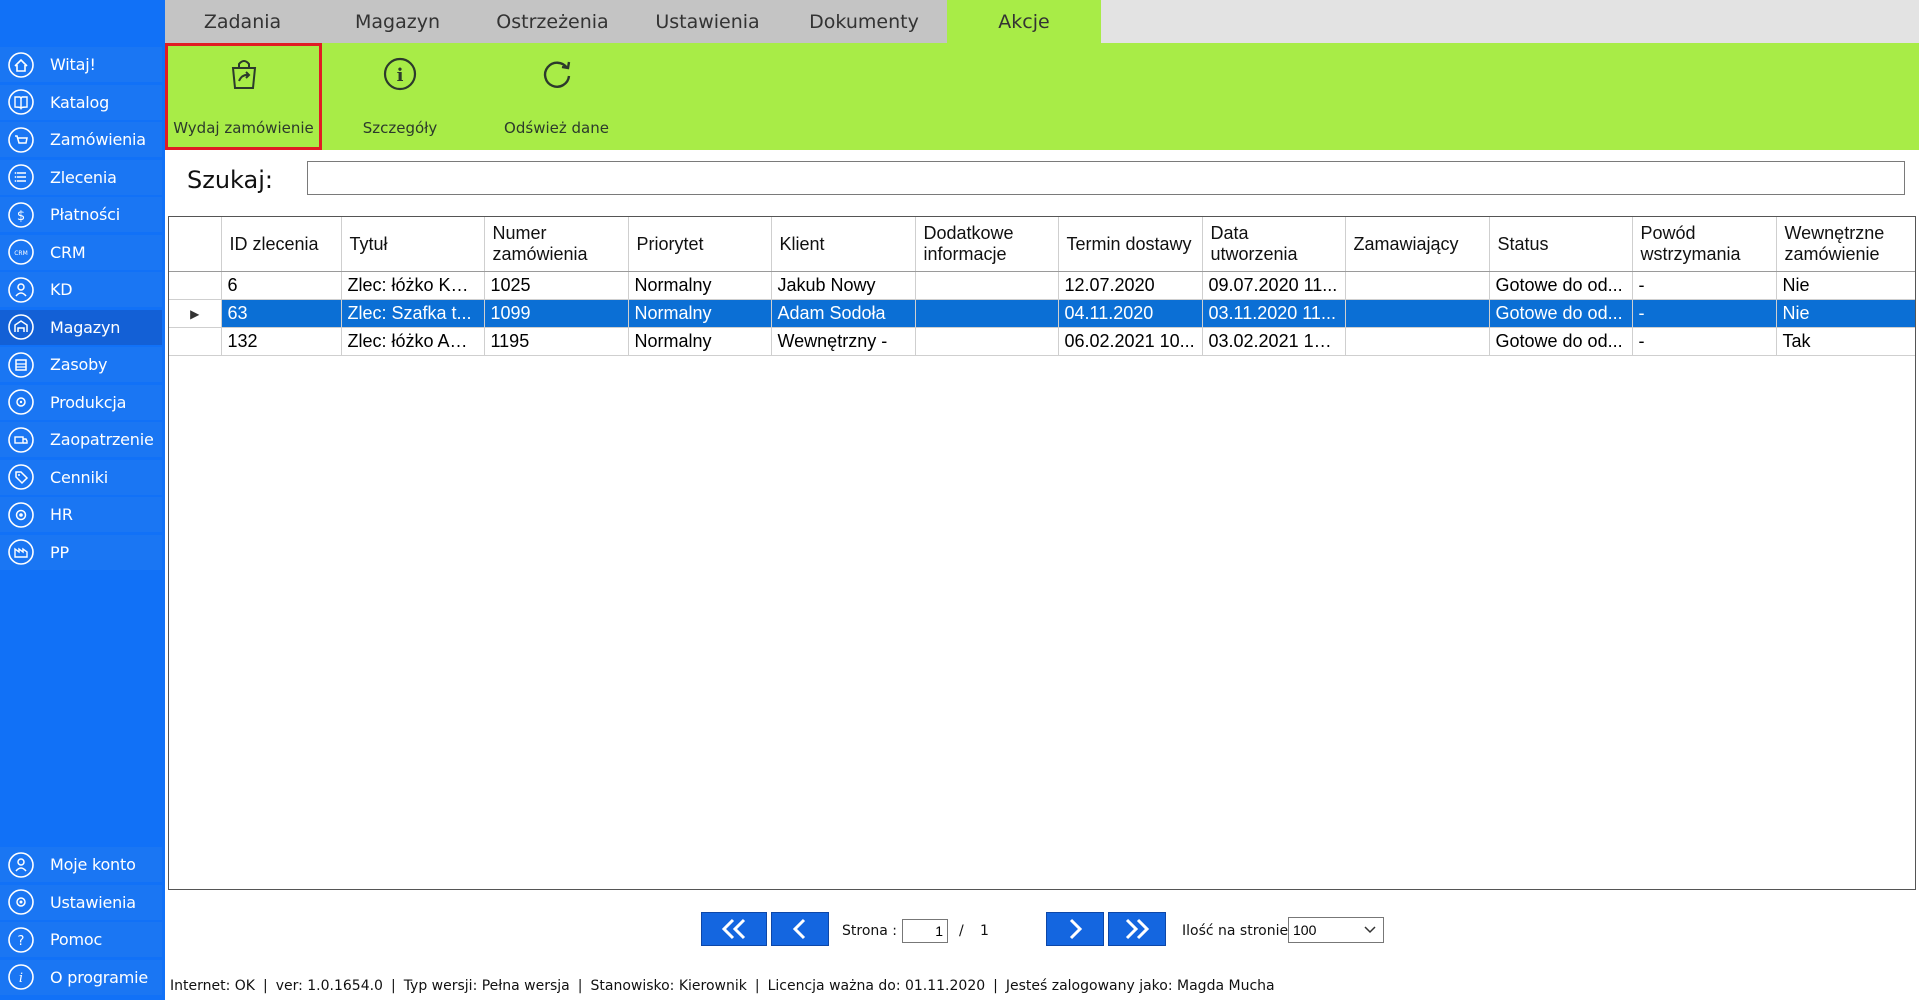  What do you see at coordinates (81, 514) in the screenshot?
I see `sidebar-item-hr: HR` at bounding box center [81, 514].